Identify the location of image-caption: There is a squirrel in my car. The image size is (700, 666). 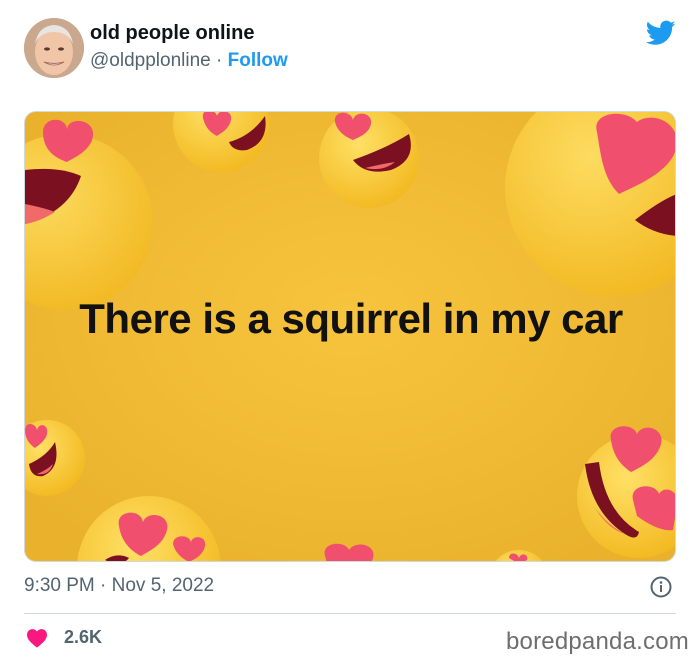
(351, 318).